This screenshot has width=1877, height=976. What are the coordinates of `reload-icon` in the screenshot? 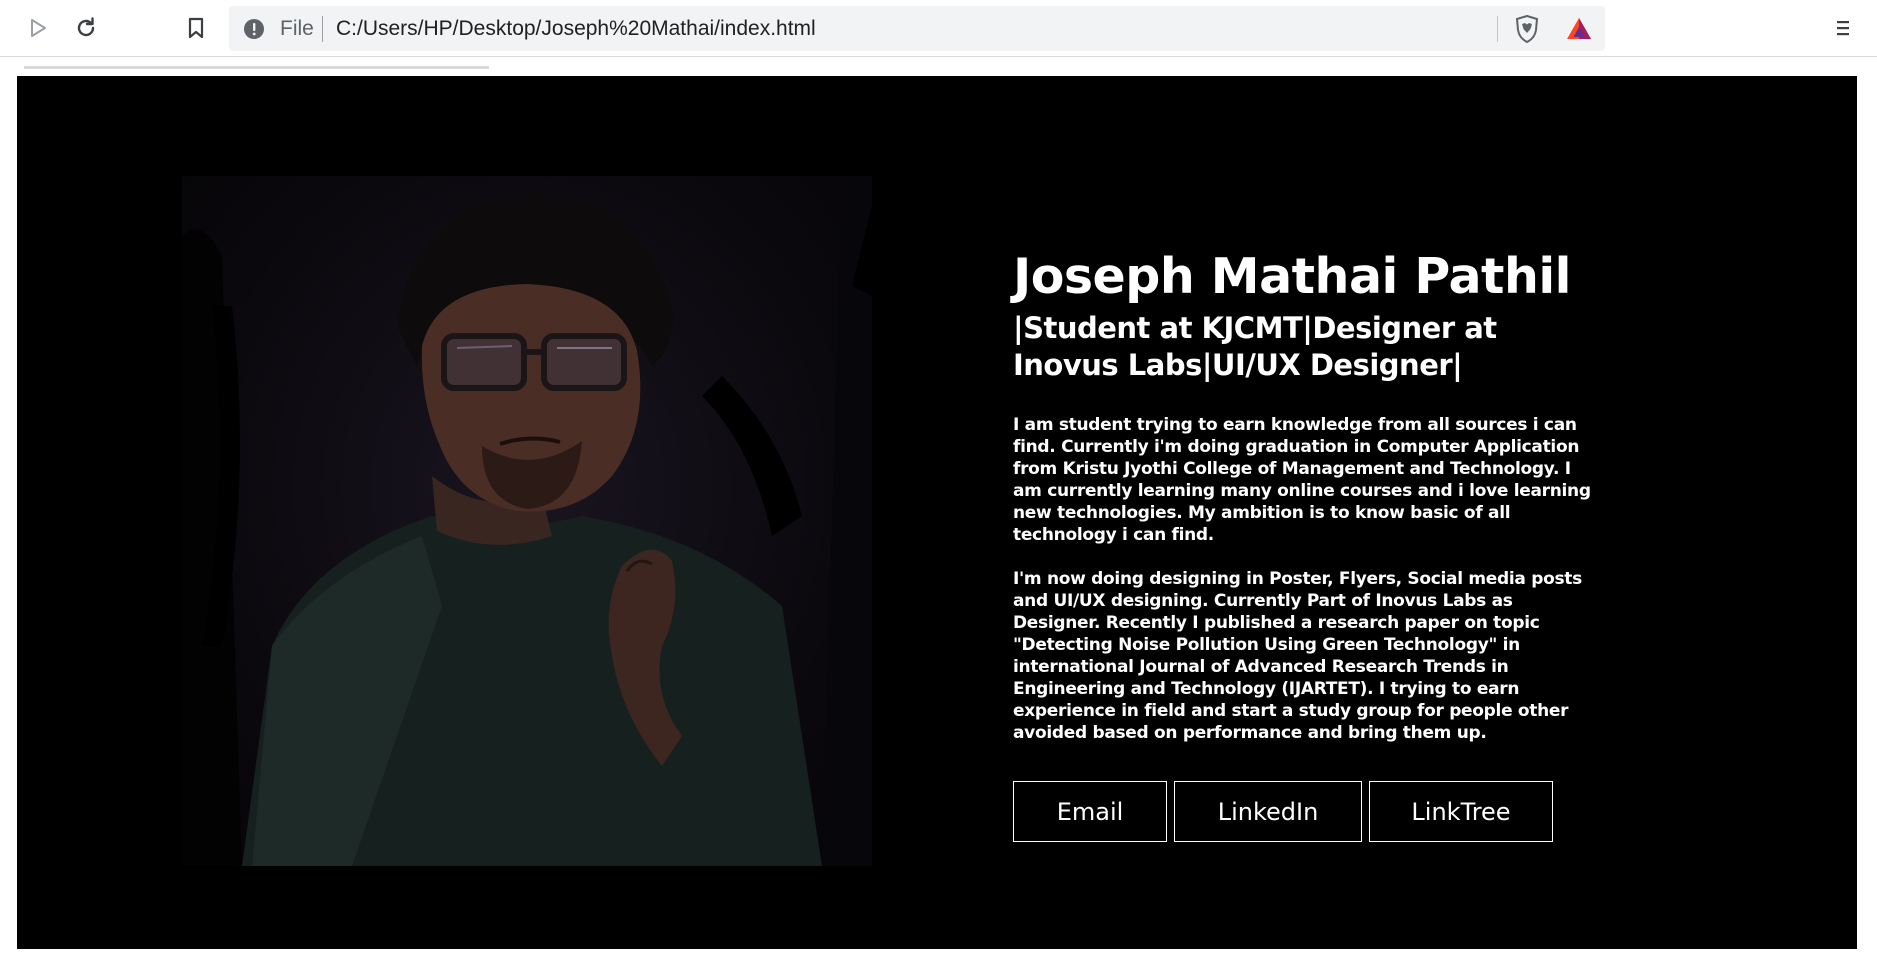 It's located at (86, 28).